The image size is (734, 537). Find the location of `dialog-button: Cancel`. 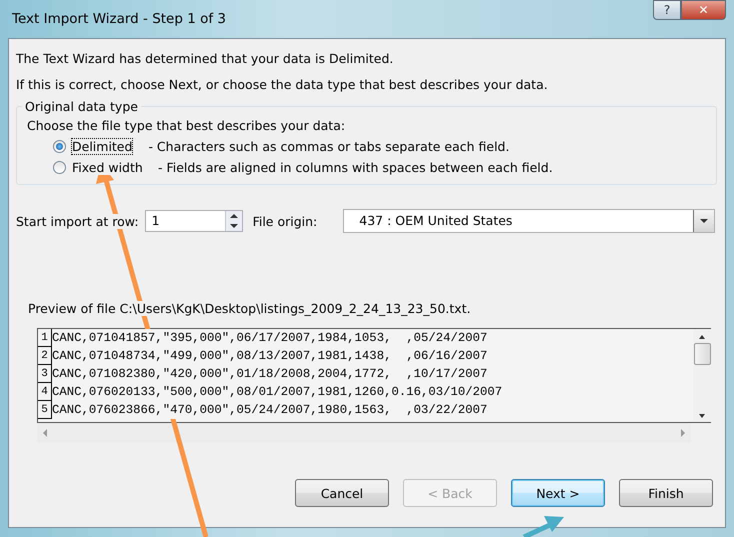

dialog-button: Cancel is located at coordinates (342, 493).